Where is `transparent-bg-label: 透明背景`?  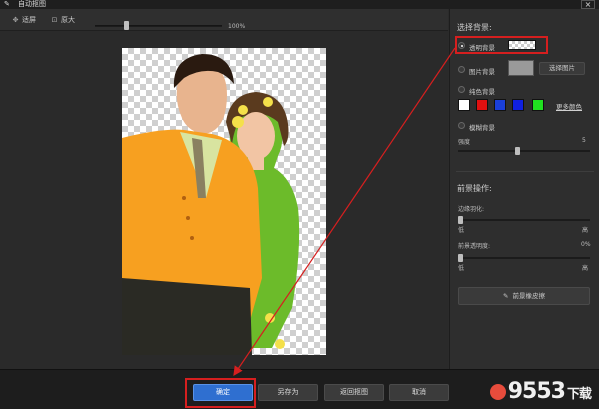
transparent-bg-label: 透明背景 is located at coordinates (482, 48).